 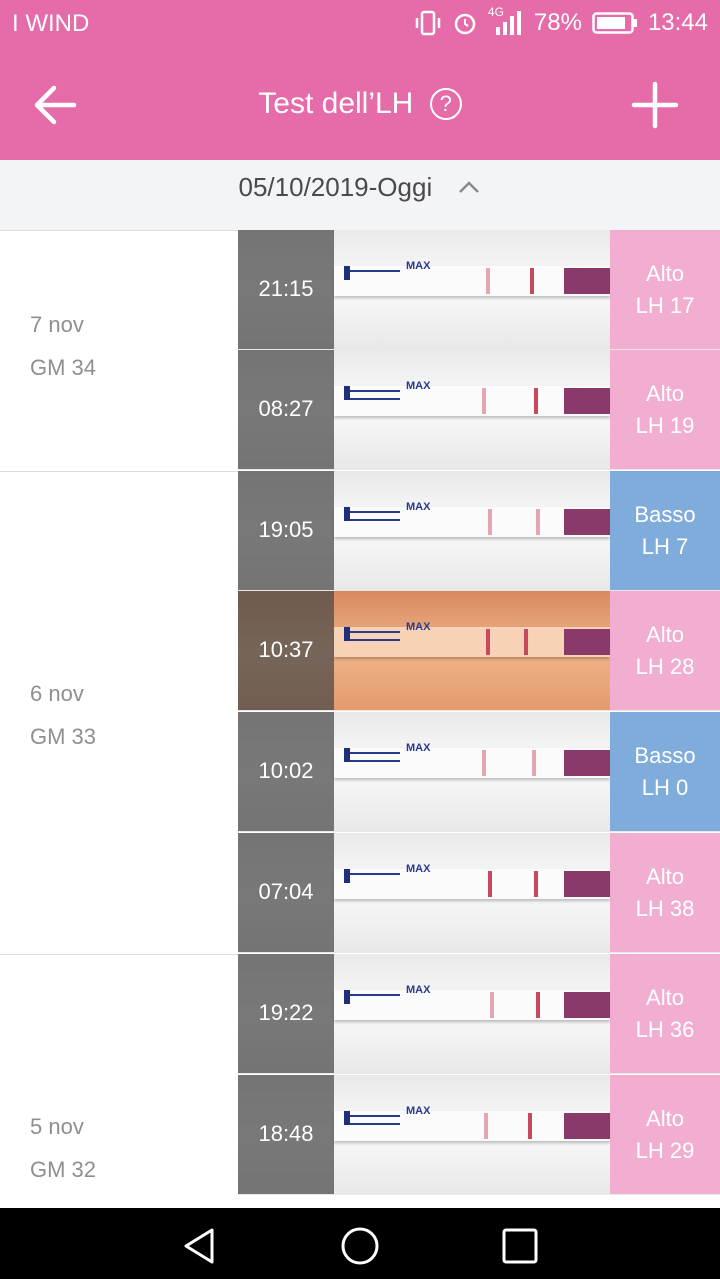 I want to click on test-row: MAX 10:02 Basso LH 0, so click(x=479, y=772).